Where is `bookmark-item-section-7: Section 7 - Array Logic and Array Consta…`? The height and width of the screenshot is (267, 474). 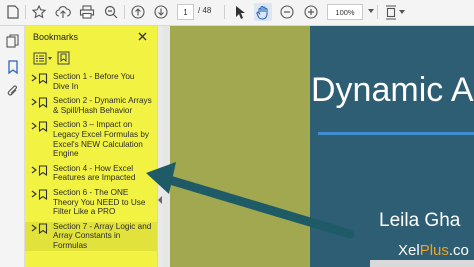
bookmark-item-section-7: Section 7 - Array Logic and Array Consta… is located at coordinates (91, 236).